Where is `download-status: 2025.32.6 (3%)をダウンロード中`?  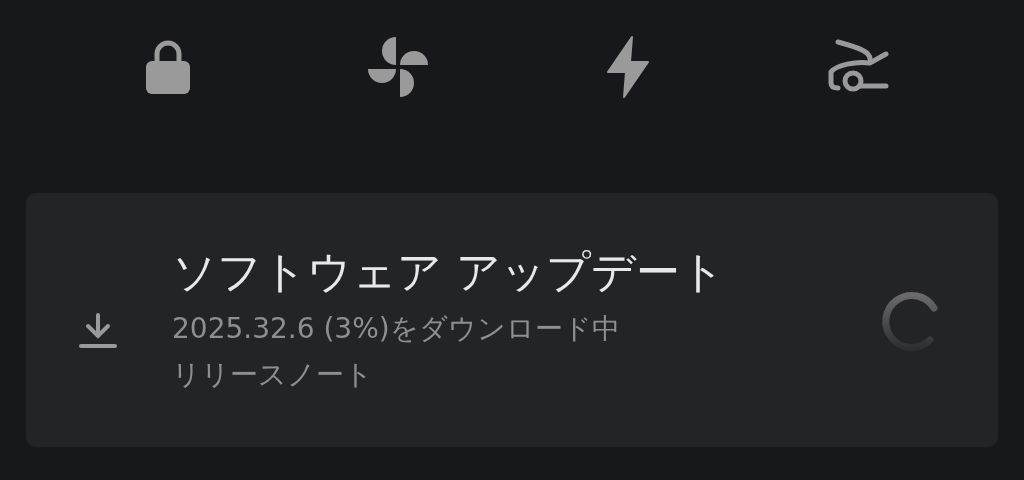 download-status: 2025.32.6 (3%)をダウンロード中 is located at coordinates (396, 329).